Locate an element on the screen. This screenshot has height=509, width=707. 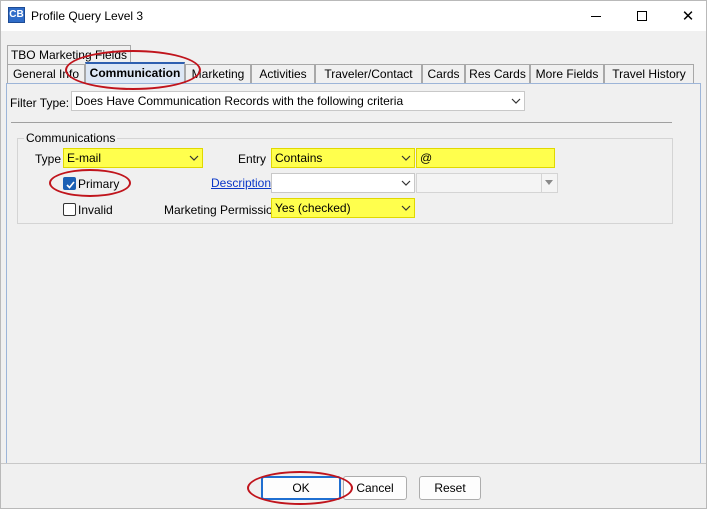
type-value: E-mail is located at coordinates (84, 158).